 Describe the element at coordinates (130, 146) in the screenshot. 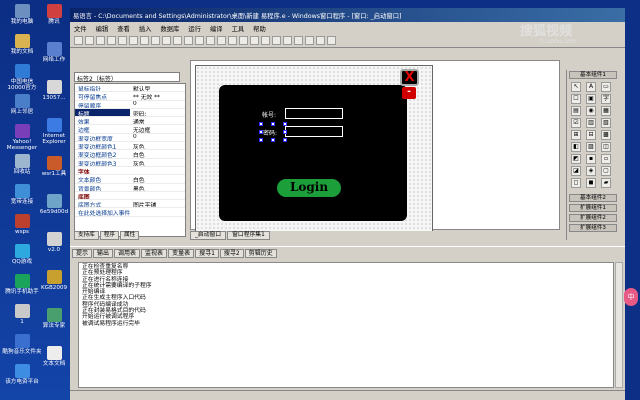

I see `property-row: 渐变边框颜色1 灰色` at that location.